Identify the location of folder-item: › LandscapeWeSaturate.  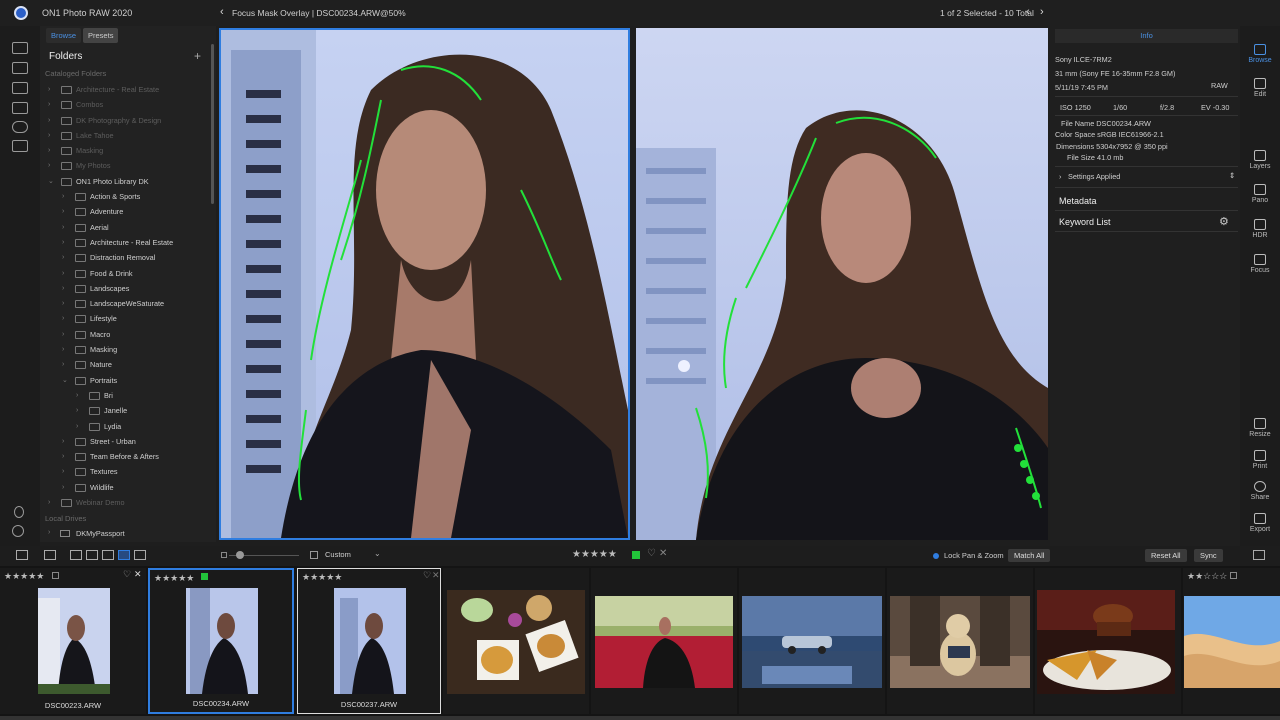
(127, 303).